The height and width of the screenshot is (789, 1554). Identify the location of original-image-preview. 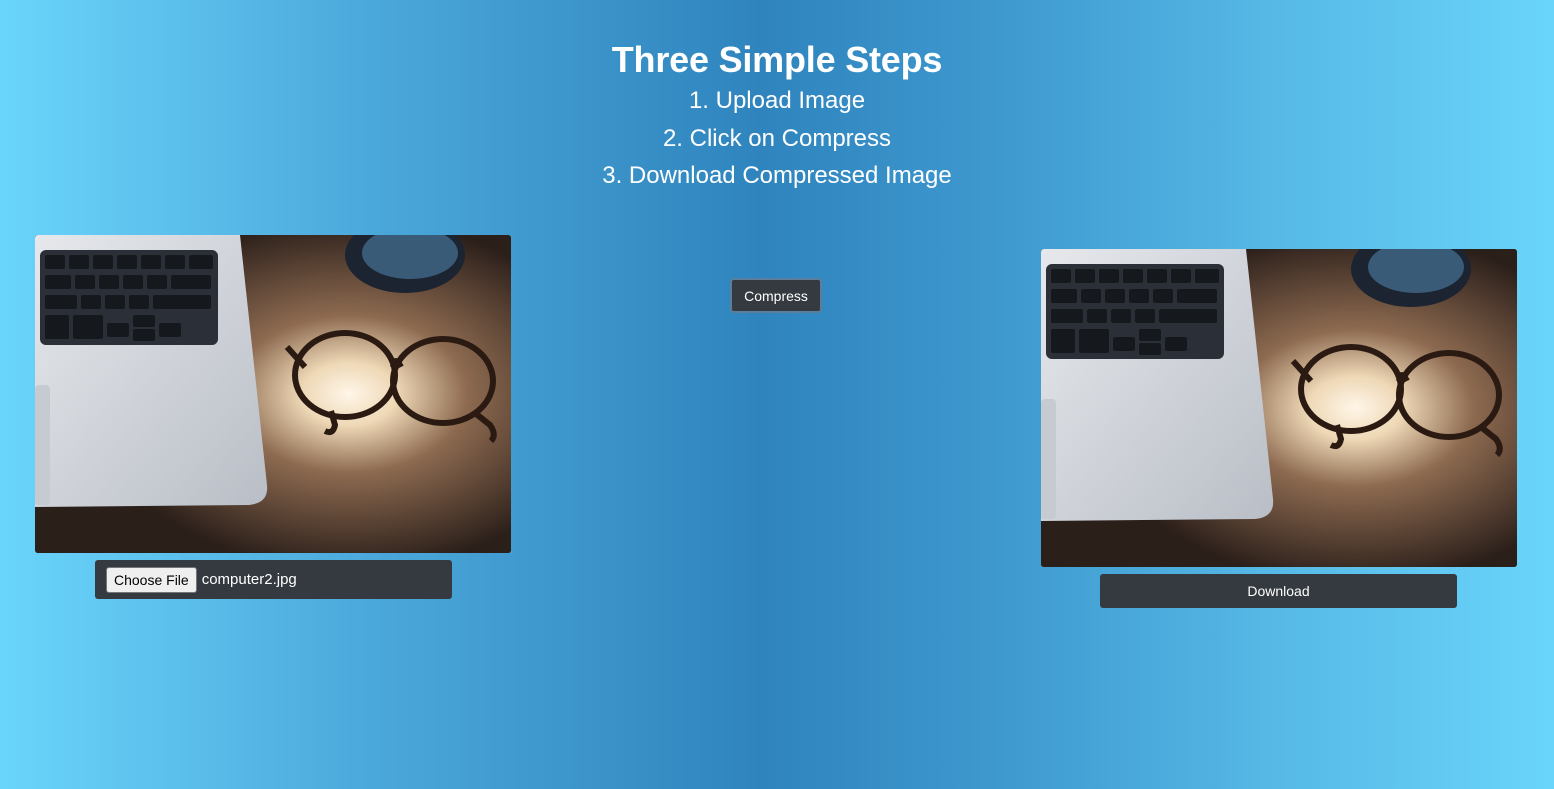
(273, 394).